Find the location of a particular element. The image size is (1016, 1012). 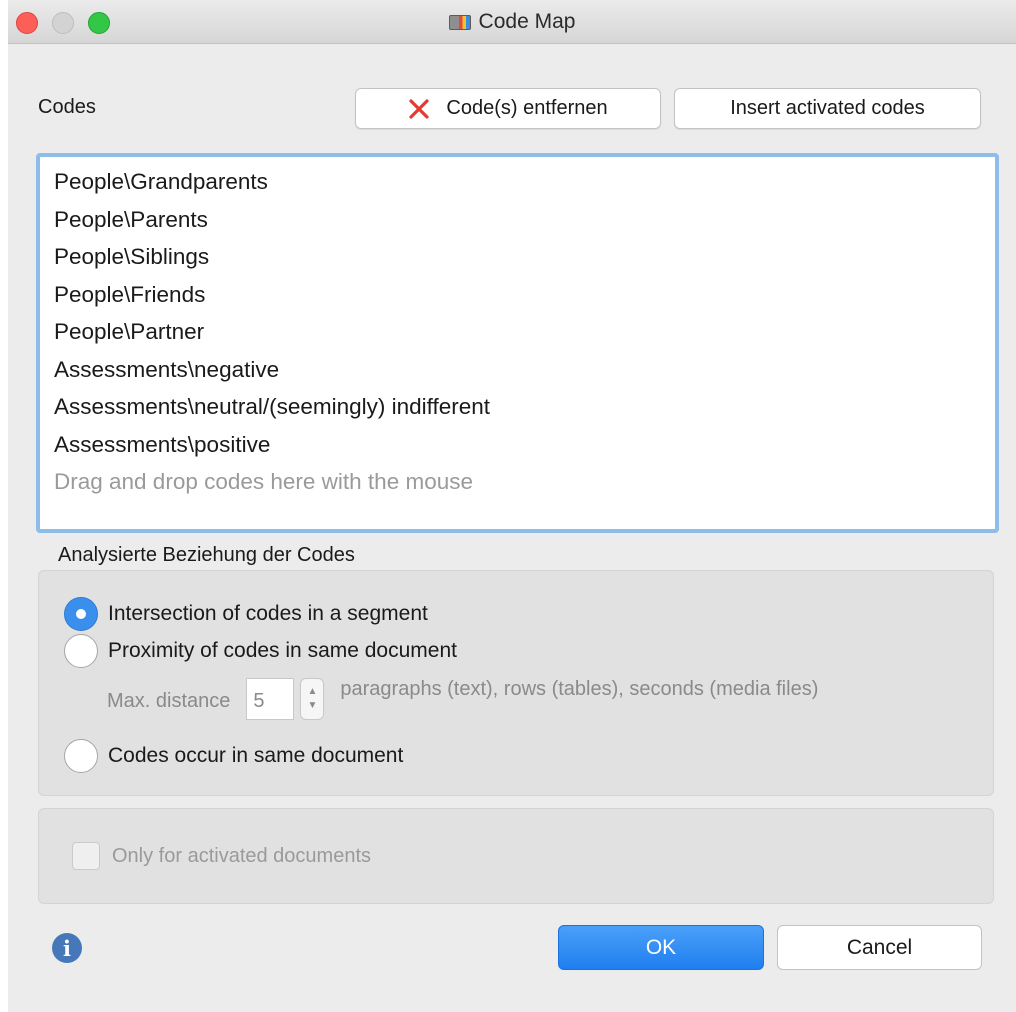

cancel-button: Cancel is located at coordinates (879, 947).